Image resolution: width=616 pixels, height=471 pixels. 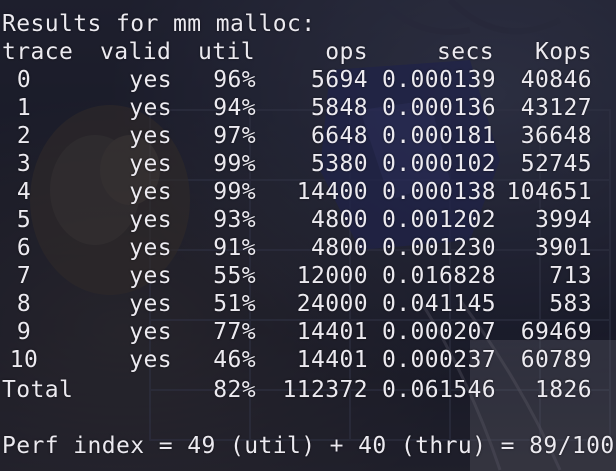 I want to click on cell-kops: 713, so click(x=570, y=276).